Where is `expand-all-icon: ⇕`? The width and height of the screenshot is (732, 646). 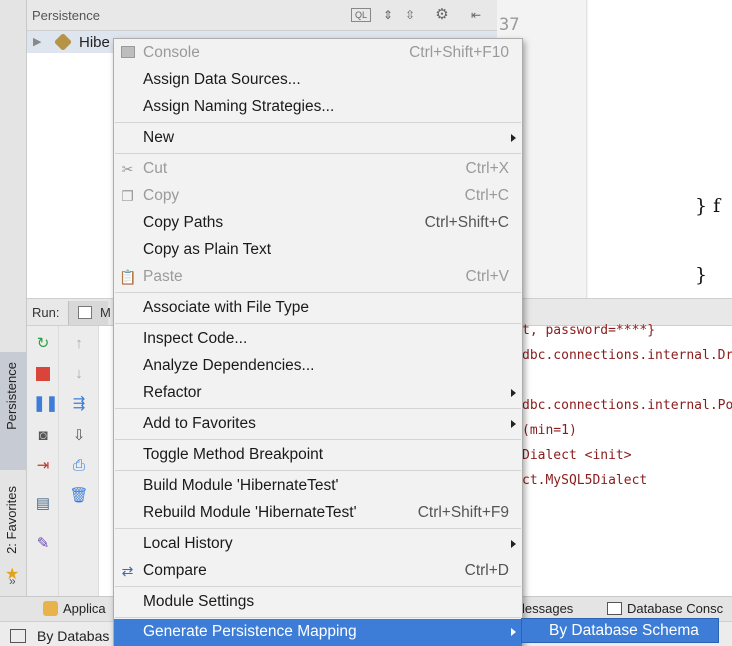 expand-all-icon: ⇕ is located at coordinates (388, 15).